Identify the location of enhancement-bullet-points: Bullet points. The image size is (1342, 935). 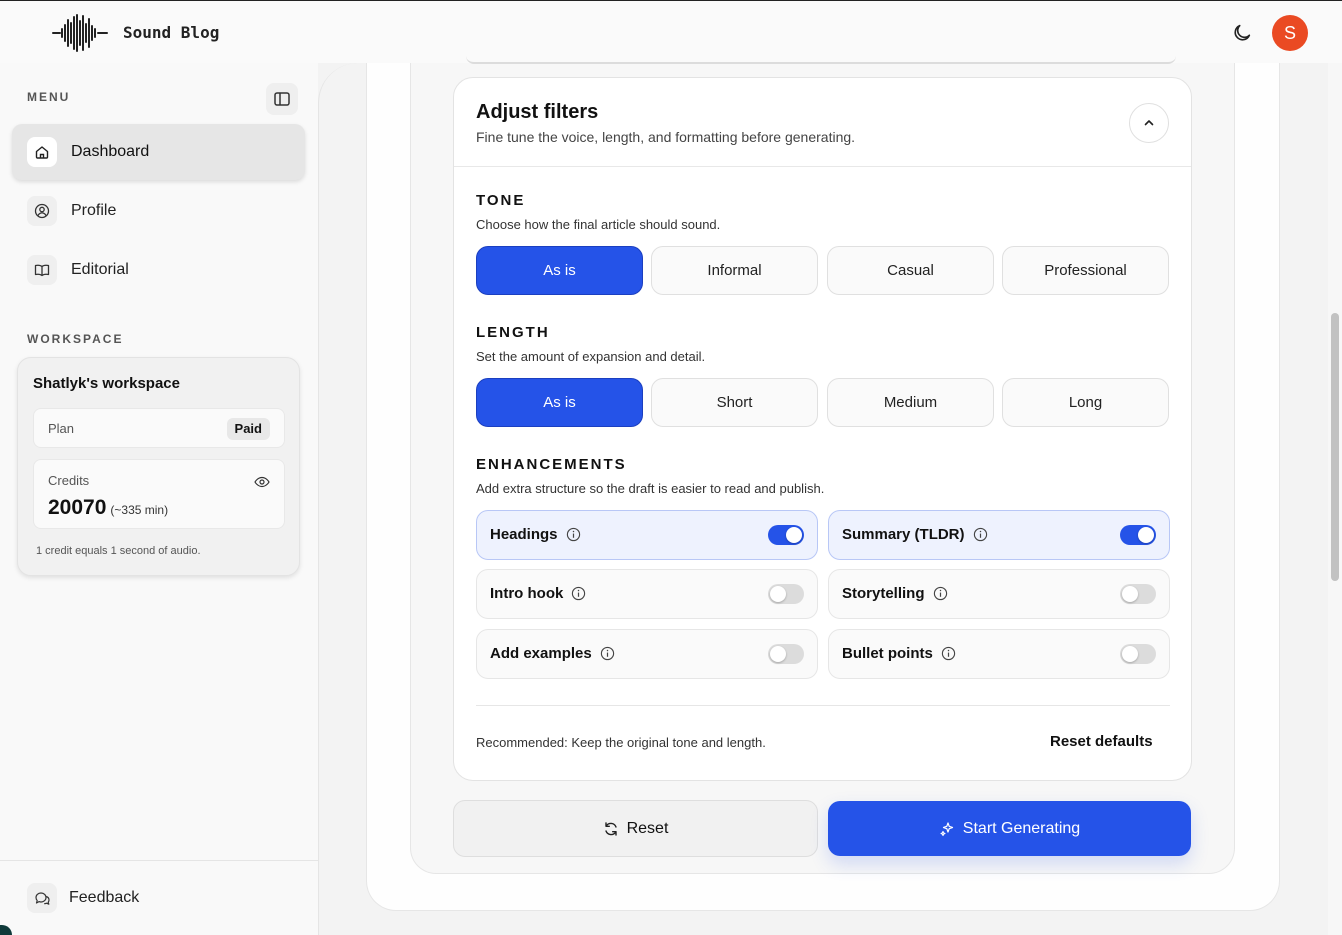
(999, 654).